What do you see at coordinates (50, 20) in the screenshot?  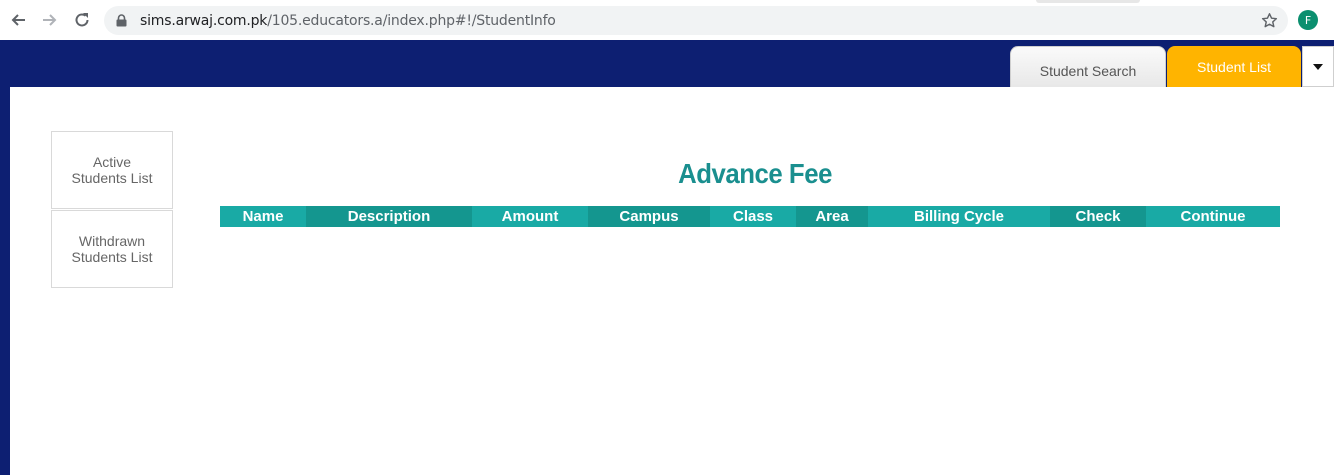 I see `forward-icon` at bounding box center [50, 20].